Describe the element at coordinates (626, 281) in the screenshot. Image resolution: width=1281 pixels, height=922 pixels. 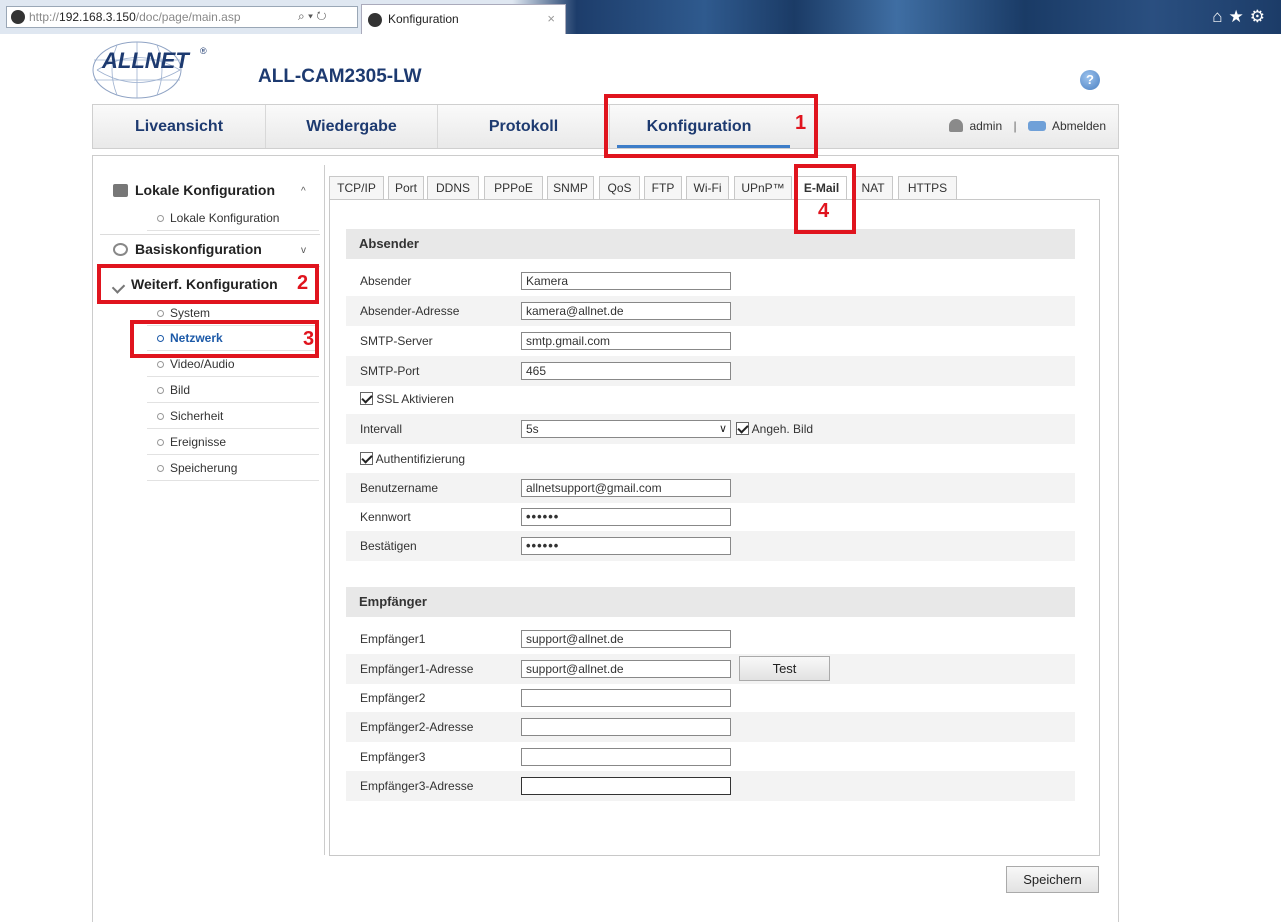
I see `absender-input: Kamera` at that location.